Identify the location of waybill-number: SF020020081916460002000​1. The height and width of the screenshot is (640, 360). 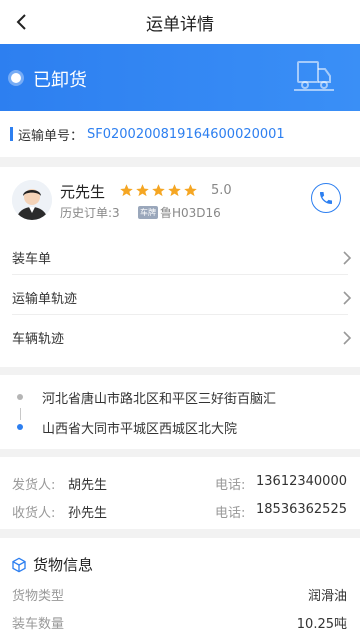
(186, 134).